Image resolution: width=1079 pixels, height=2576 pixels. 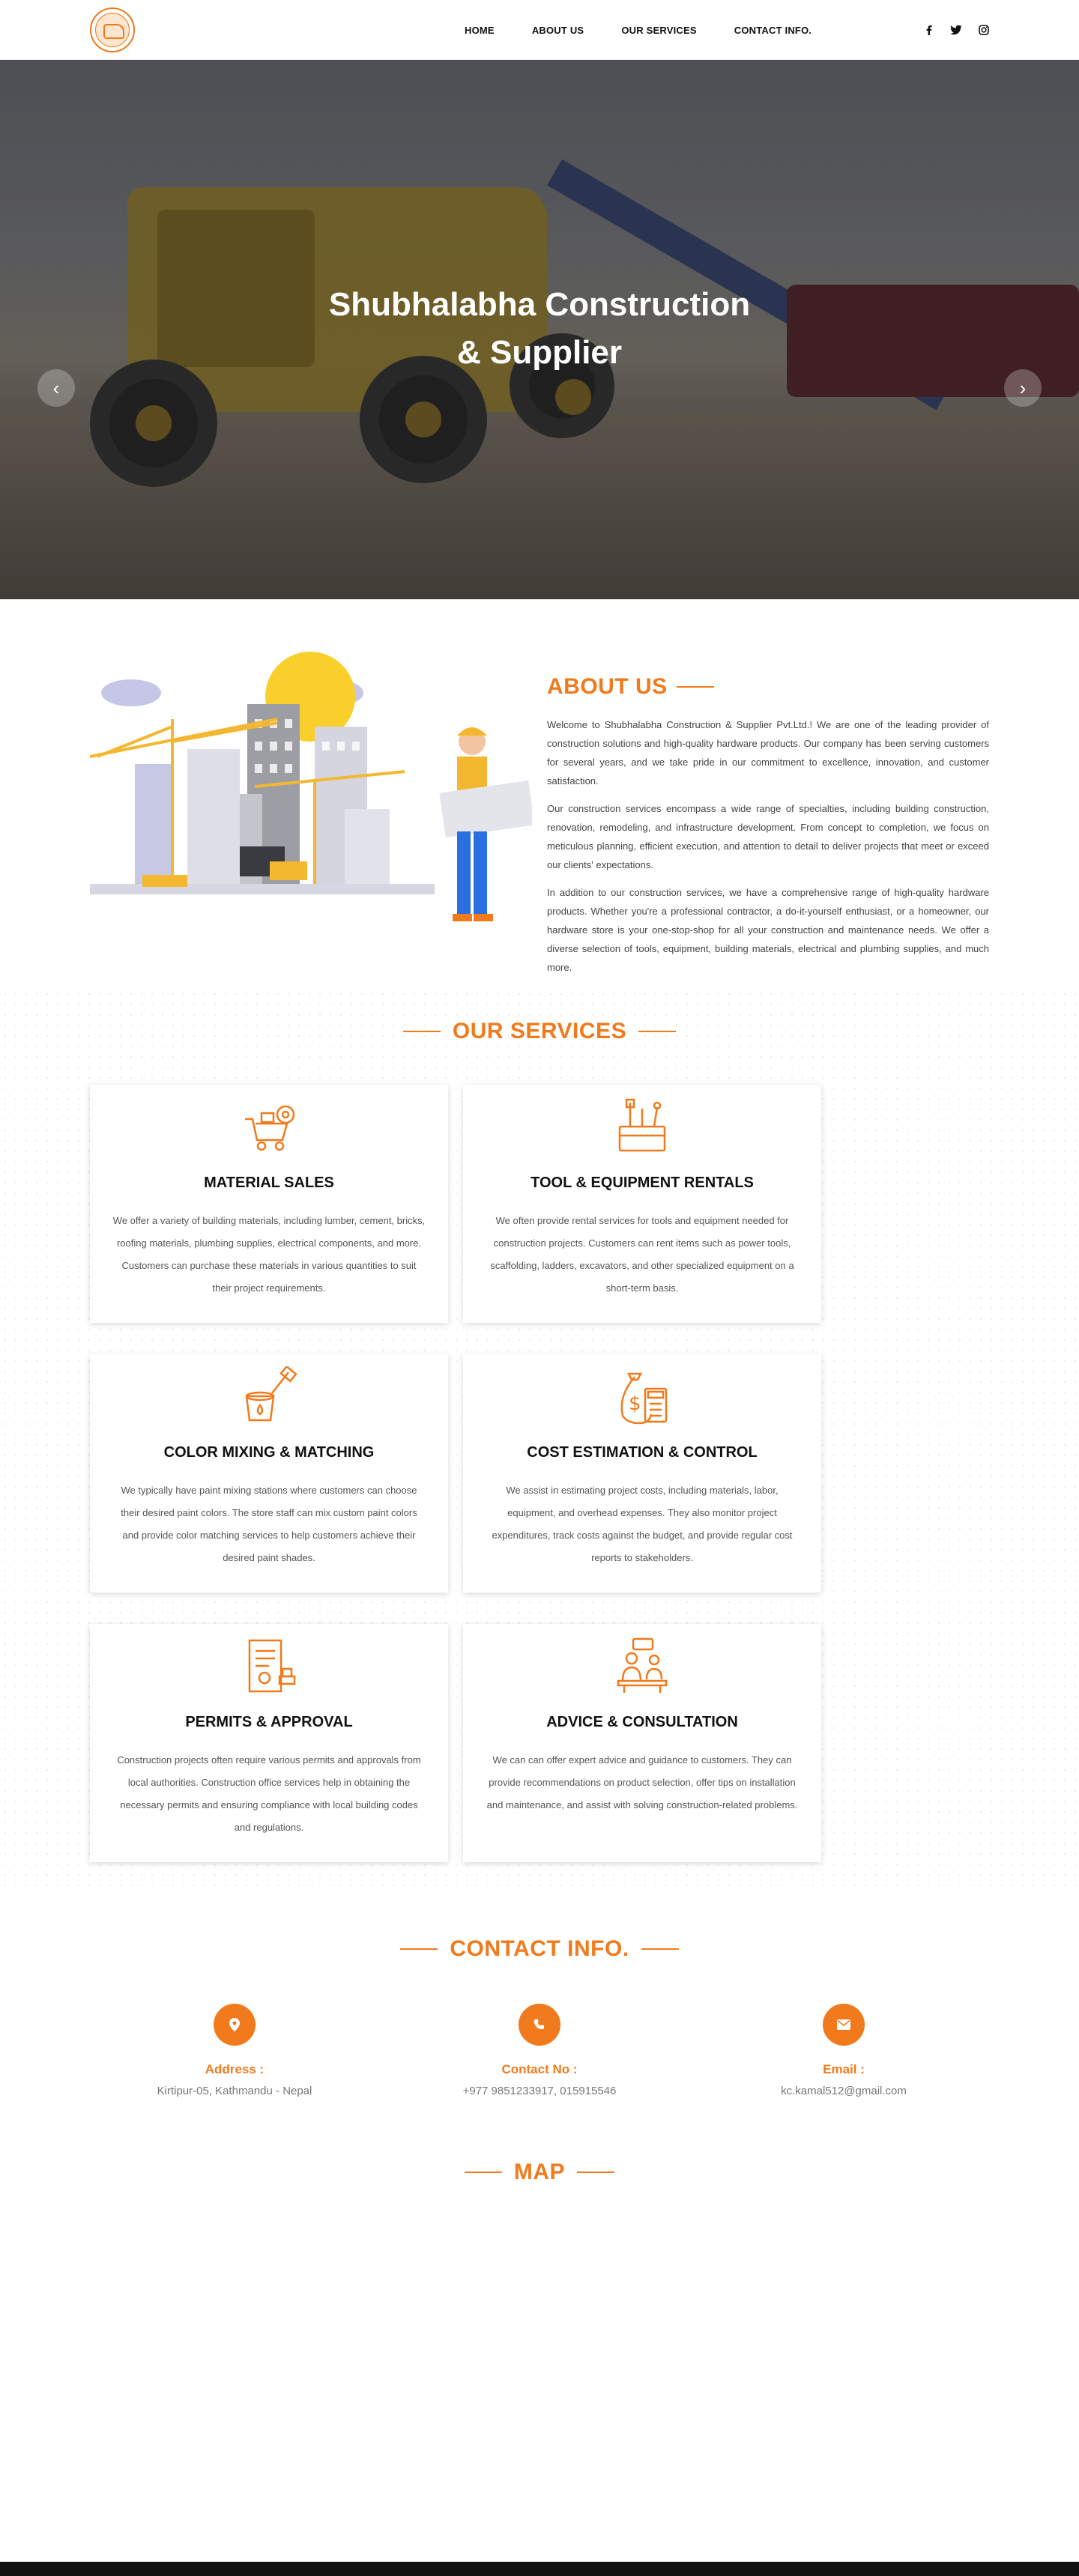 What do you see at coordinates (235, 2069) in the screenshot?
I see `address-label: Address :` at bounding box center [235, 2069].